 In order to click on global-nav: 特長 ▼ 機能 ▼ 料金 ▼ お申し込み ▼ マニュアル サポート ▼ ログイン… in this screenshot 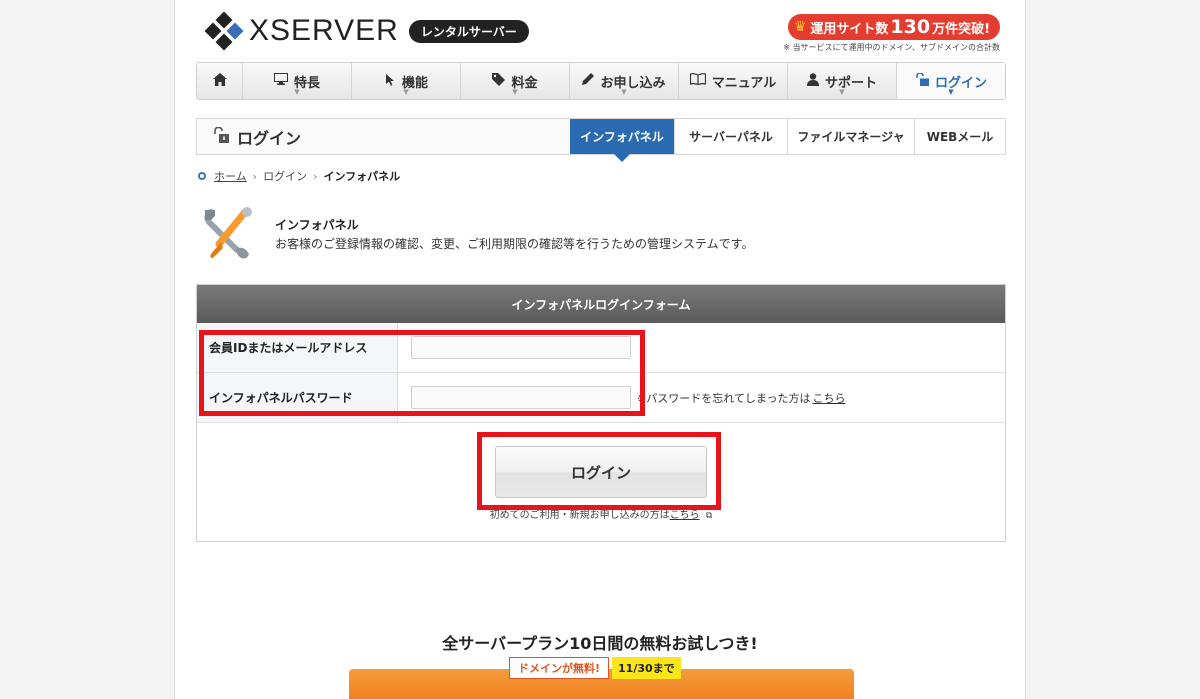, I will do `click(601, 81)`.